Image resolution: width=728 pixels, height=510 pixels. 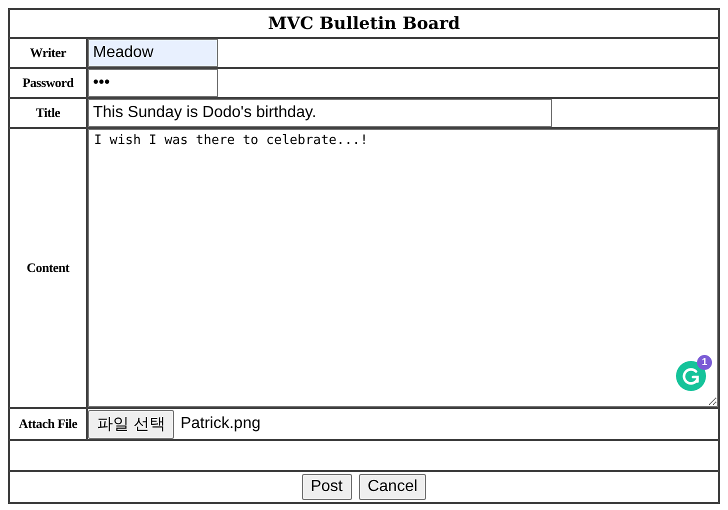 I want to click on password-field: •••, so click(x=153, y=83).